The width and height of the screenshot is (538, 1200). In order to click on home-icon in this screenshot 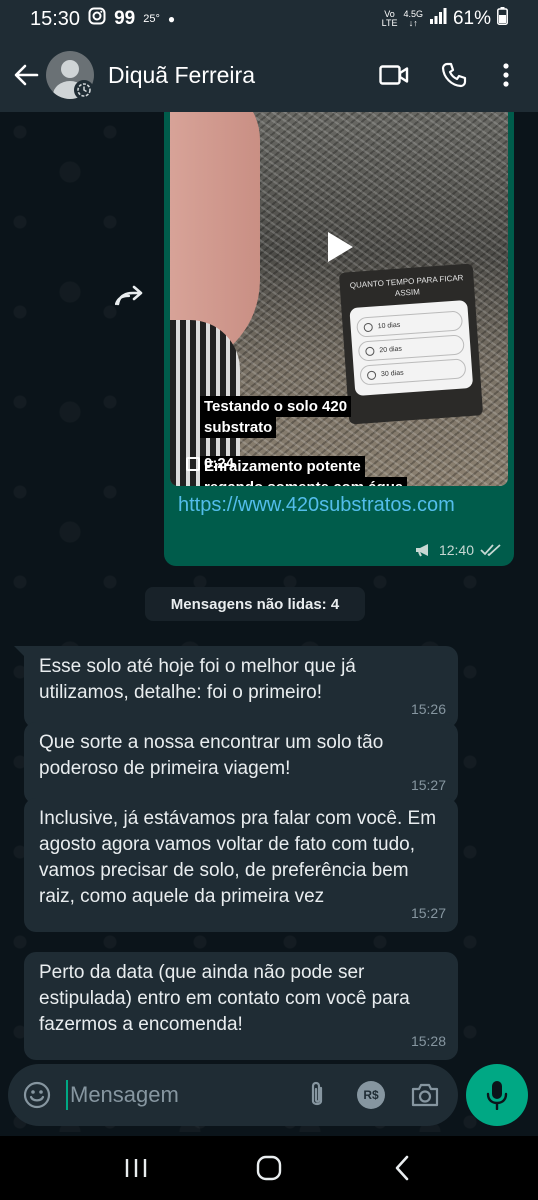, I will do `click(269, 1168)`.